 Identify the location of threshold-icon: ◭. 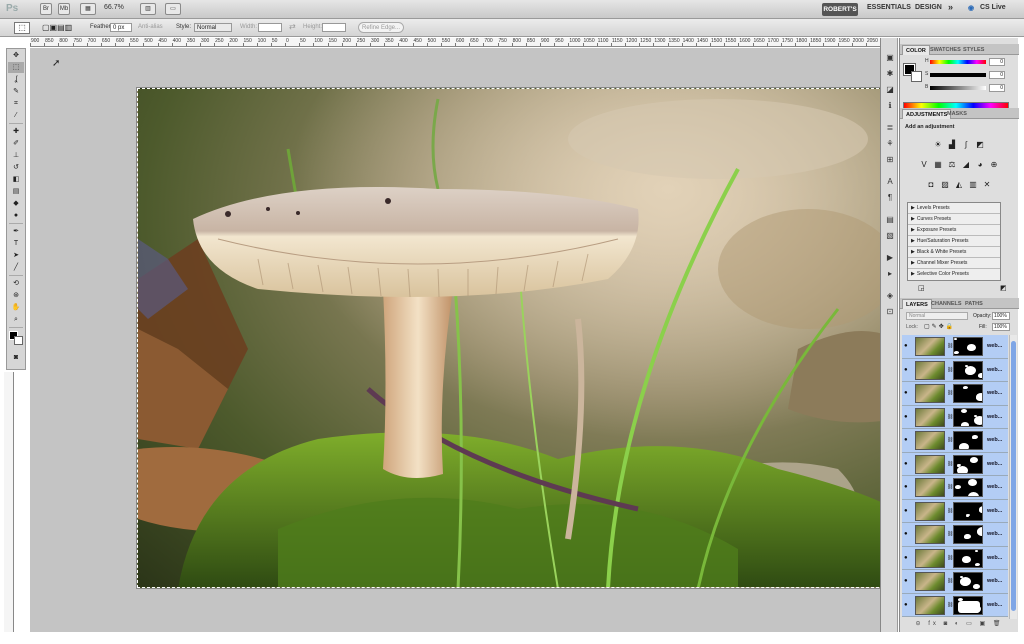
(959, 184).